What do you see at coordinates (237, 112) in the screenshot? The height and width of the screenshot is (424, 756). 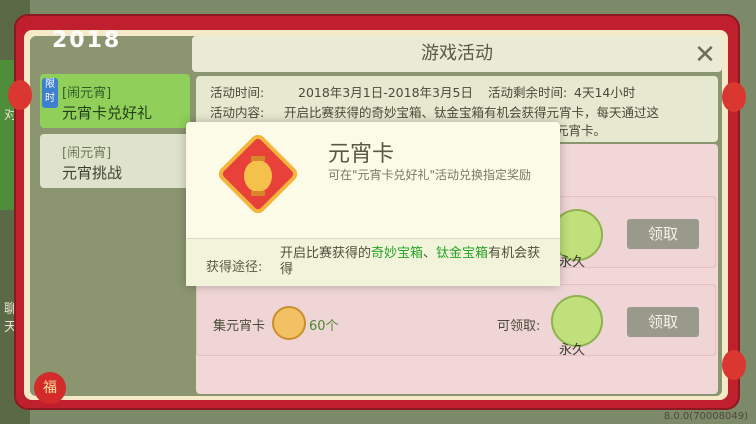 I see `activity-content-label: 活动内容:` at bounding box center [237, 112].